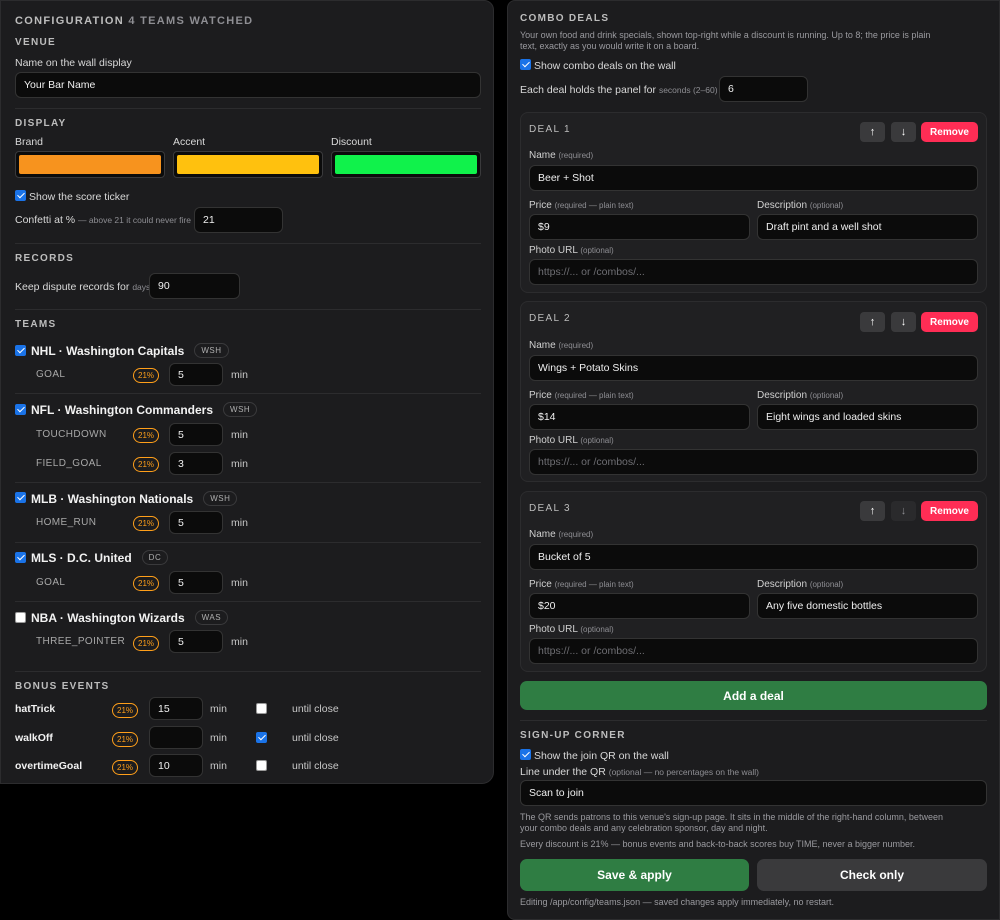  What do you see at coordinates (550, 129) in the screenshot?
I see `deal-title: DEAL 1` at bounding box center [550, 129].